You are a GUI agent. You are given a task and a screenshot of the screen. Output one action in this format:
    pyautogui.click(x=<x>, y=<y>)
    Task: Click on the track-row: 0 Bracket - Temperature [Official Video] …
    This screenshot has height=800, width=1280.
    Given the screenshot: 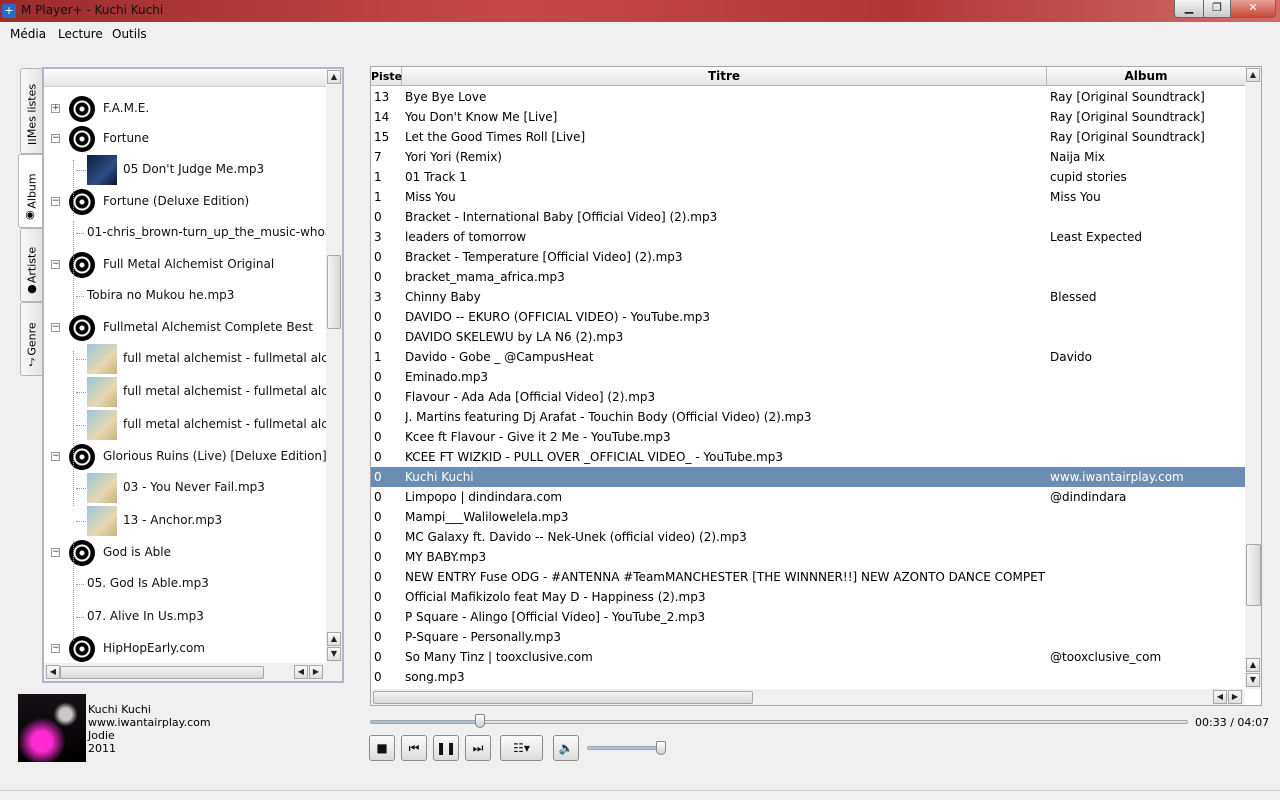 What is the action you would take?
    pyautogui.click(x=808, y=257)
    